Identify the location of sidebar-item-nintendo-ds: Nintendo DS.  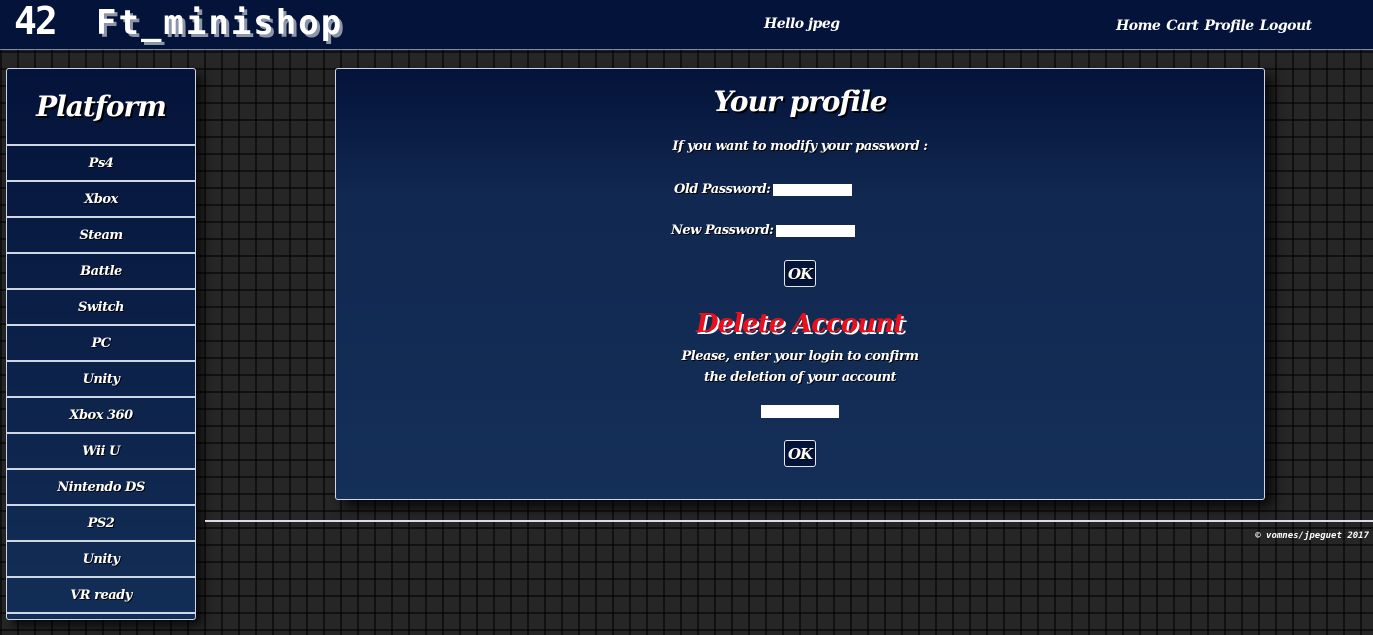
(101, 488).